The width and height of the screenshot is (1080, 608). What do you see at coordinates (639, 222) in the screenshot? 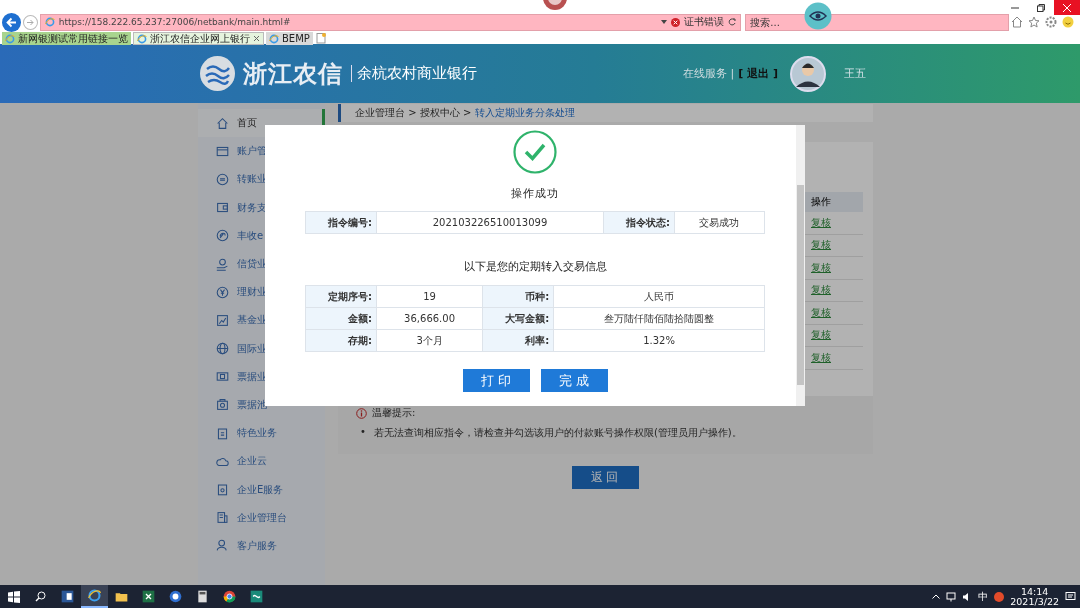
I see `field-label: 指令状态:` at bounding box center [639, 222].